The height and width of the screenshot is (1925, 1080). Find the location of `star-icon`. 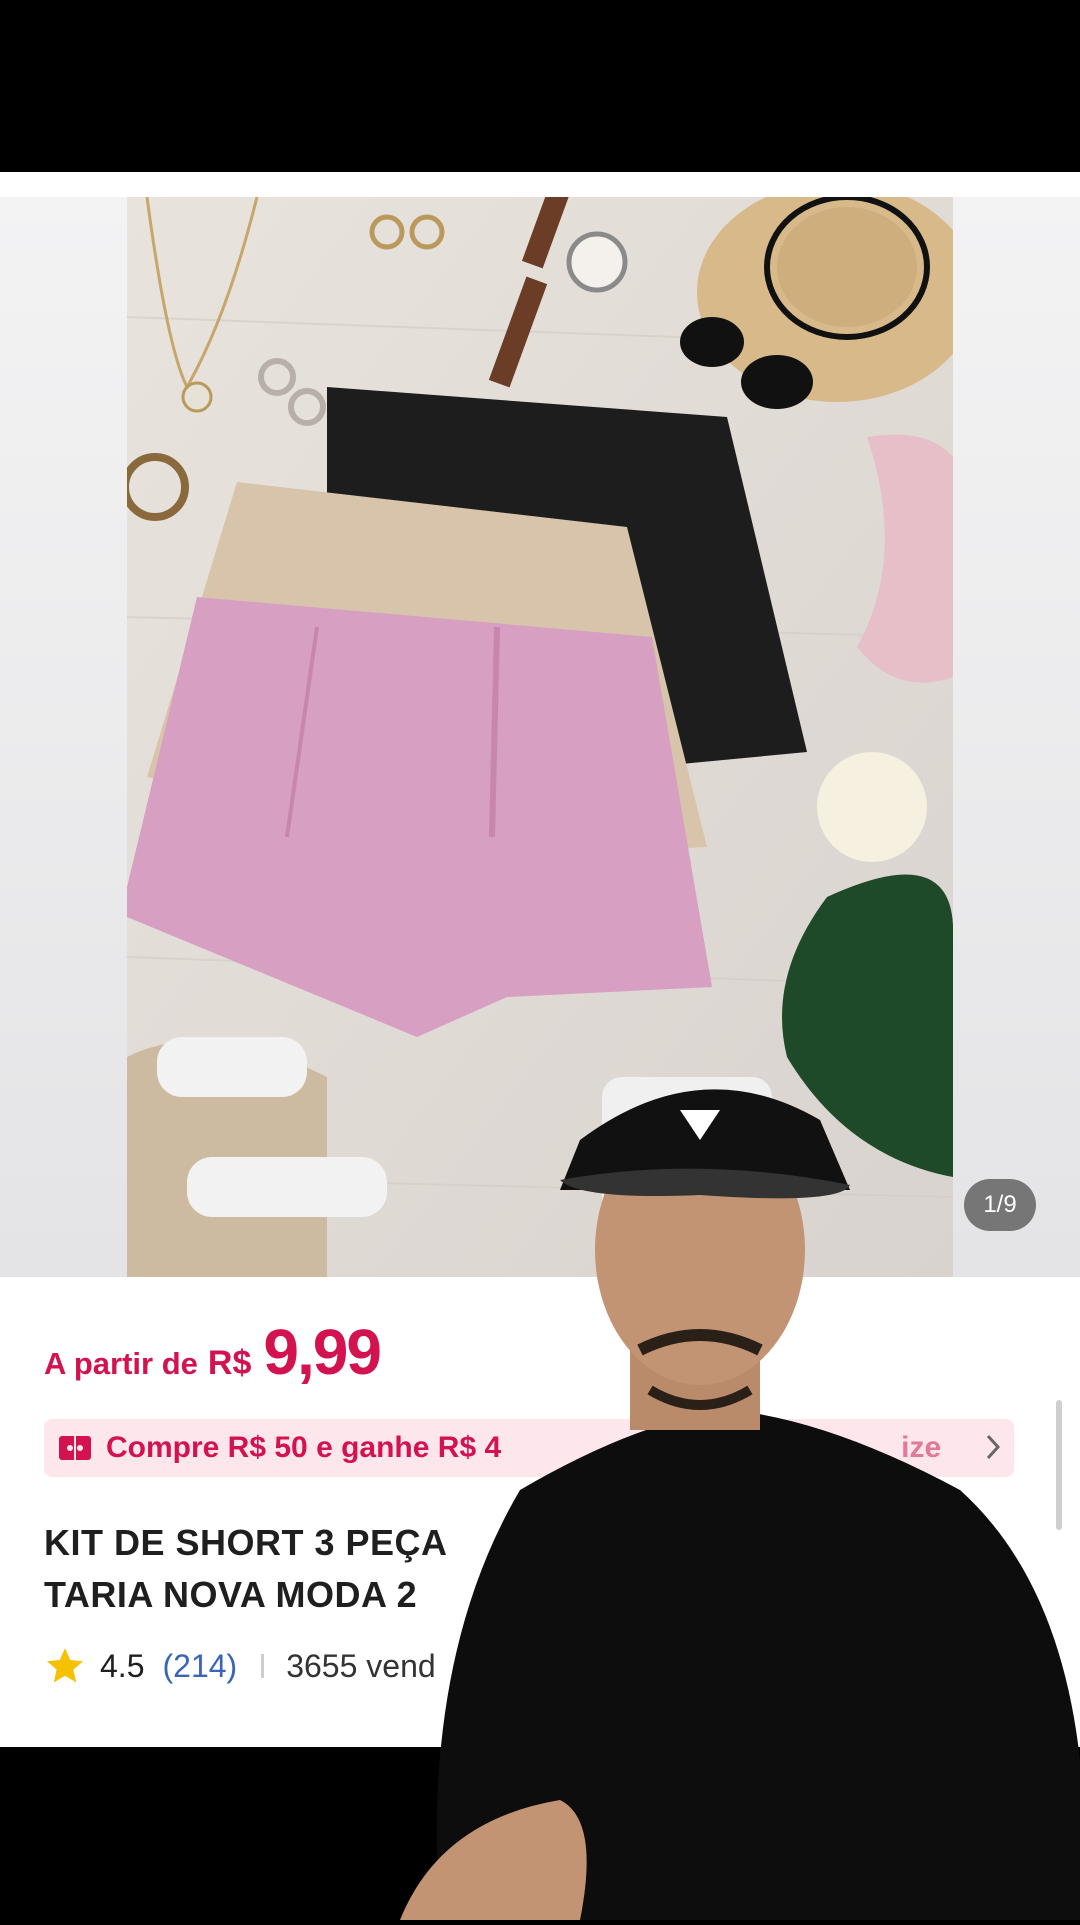

star-icon is located at coordinates (65, 1665).